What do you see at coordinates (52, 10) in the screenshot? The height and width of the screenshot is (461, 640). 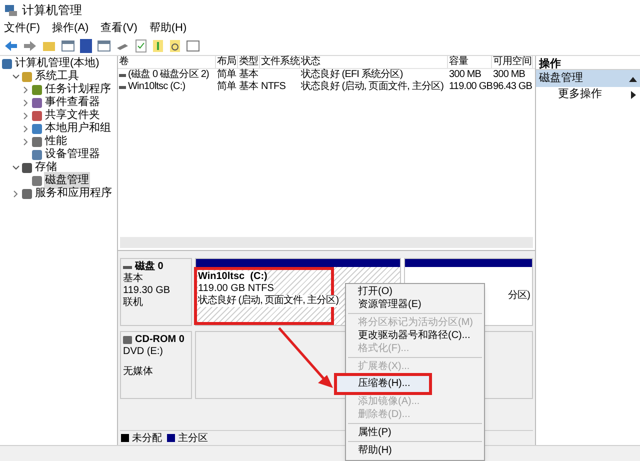 I see `window-title: 计算机管理` at bounding box center [52, 10].